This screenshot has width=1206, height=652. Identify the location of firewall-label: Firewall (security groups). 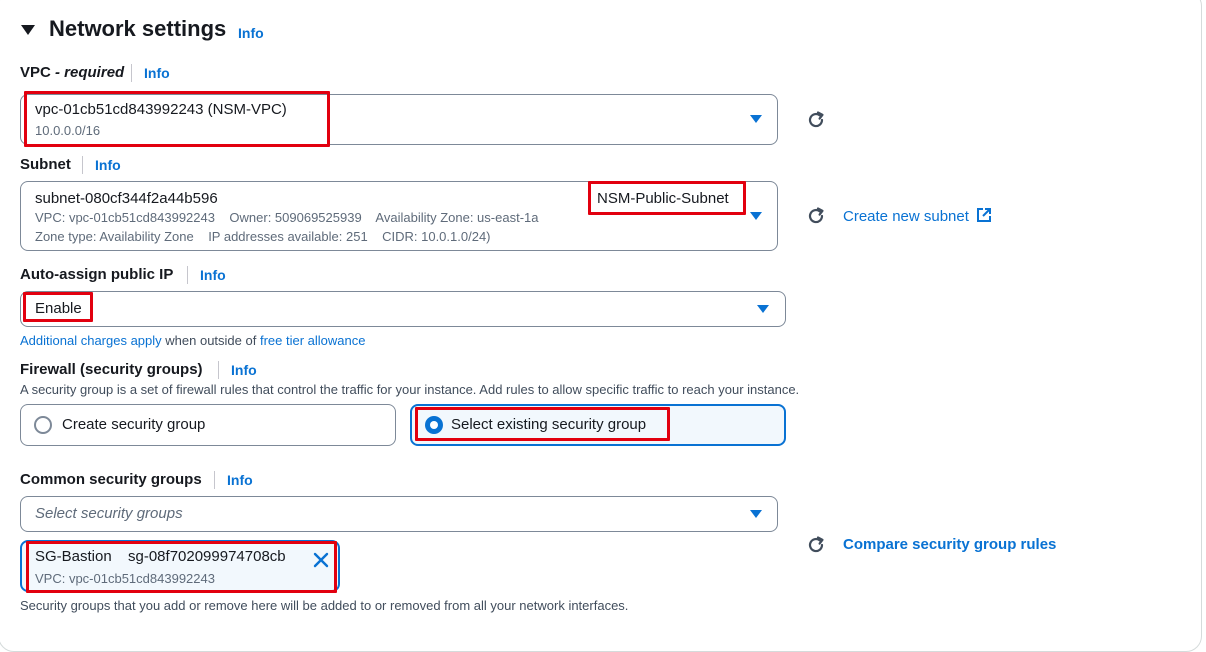
(111, 369).